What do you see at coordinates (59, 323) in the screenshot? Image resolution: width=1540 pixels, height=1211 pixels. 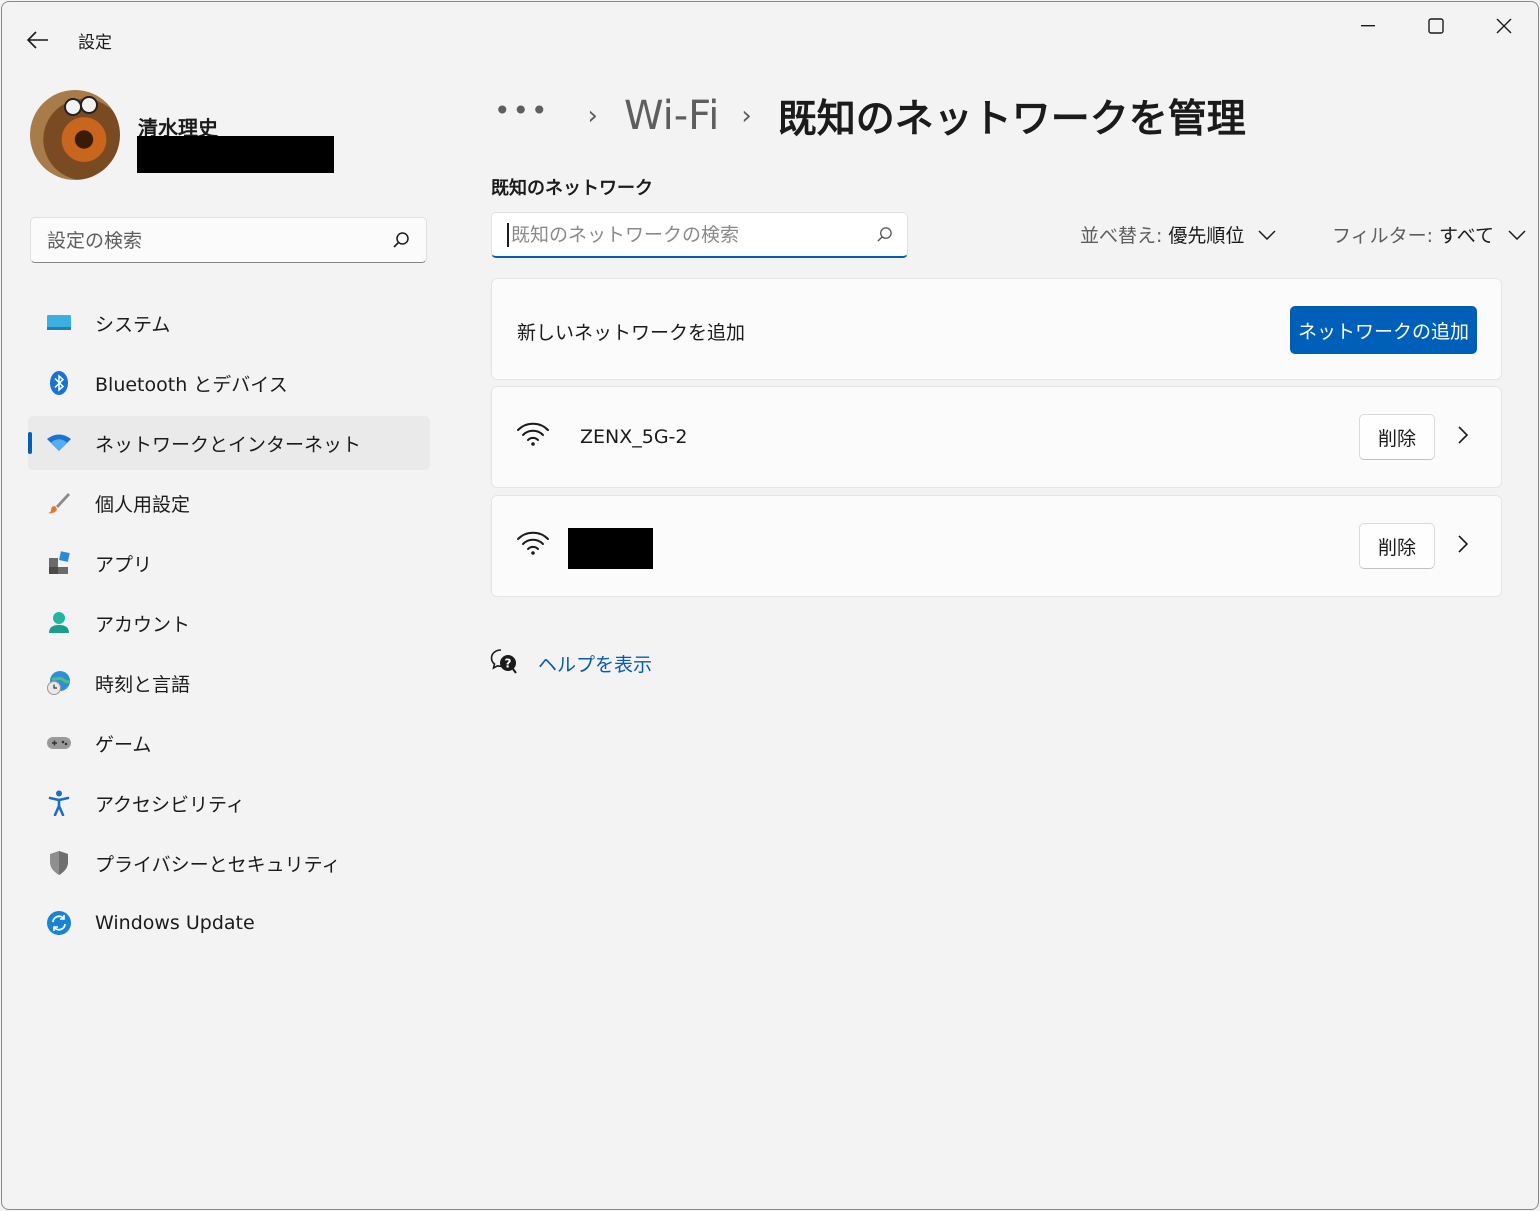 I see `display-icon` at bounding box center [59, 323].